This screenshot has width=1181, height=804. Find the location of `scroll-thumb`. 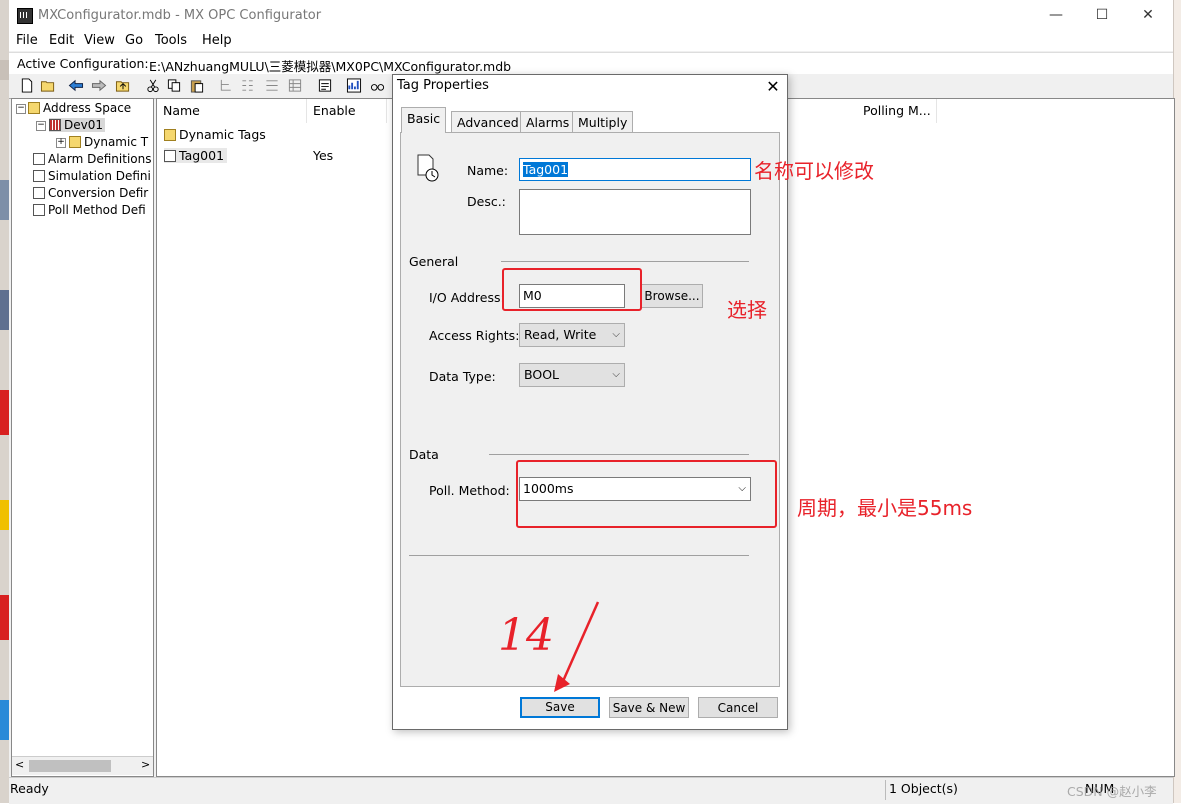

scroll-thumb is located at coordinates (70, 766).